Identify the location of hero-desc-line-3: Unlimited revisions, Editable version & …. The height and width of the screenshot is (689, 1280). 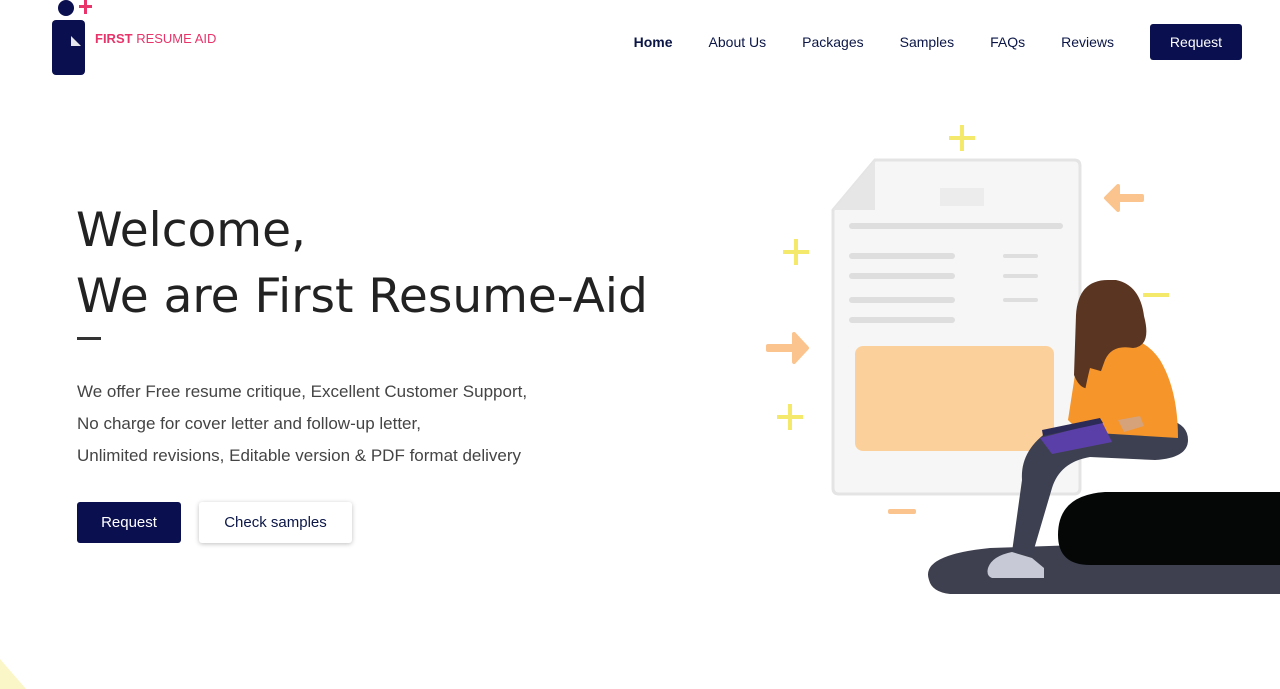
(299, 455).